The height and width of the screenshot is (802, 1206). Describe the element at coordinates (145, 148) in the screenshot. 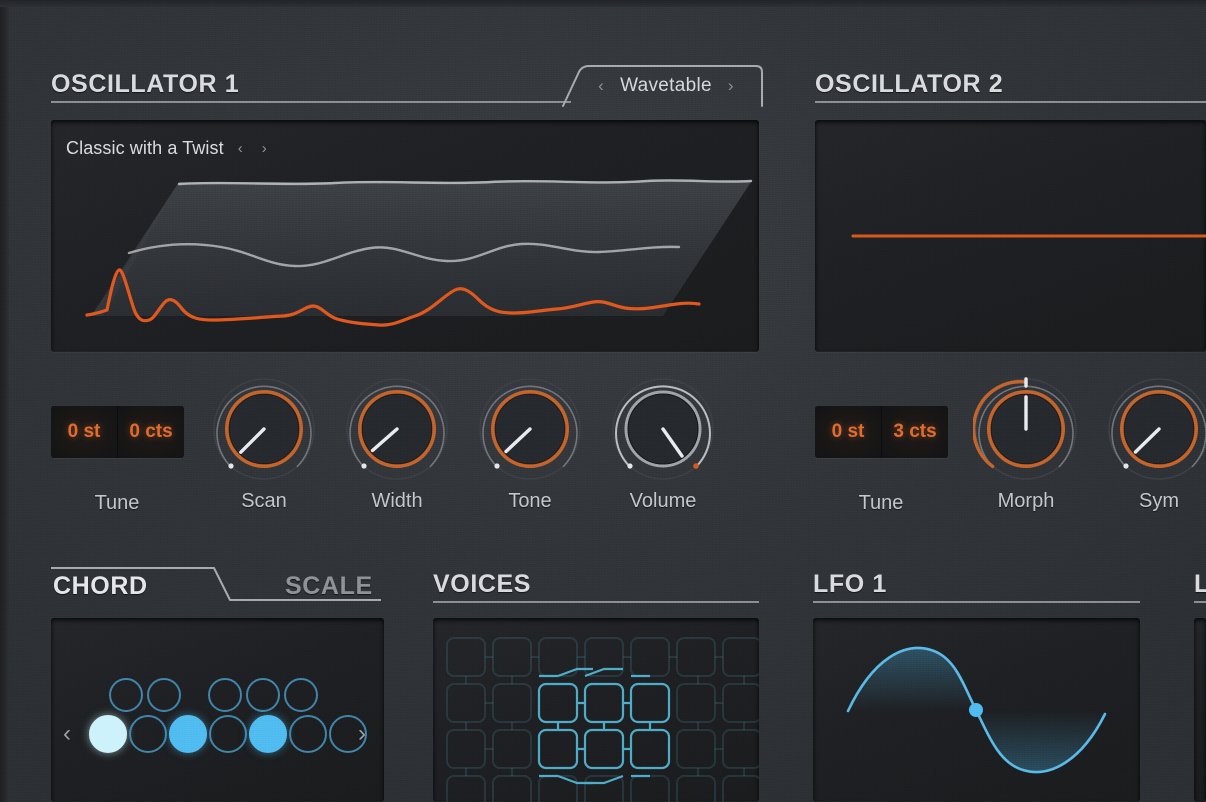

I see `wavetable-preset-name: Classic with a Twist` at that location.